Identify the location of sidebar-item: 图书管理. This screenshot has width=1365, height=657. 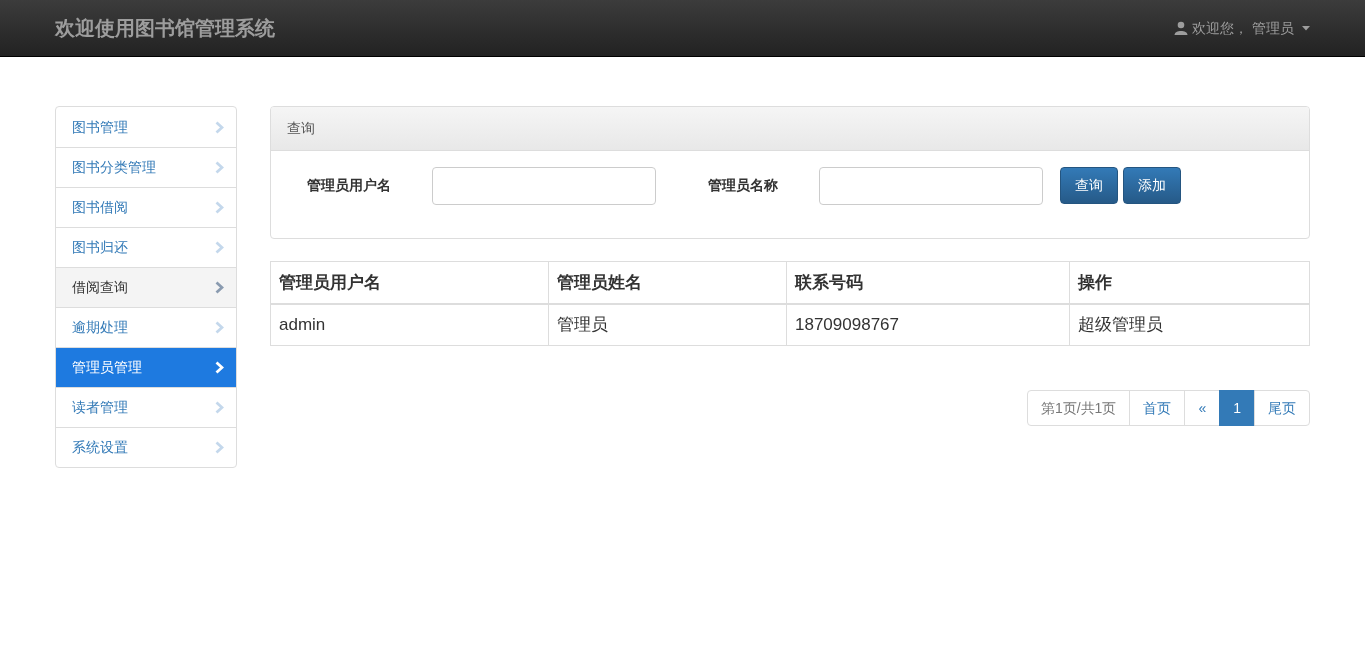
(146, 127).